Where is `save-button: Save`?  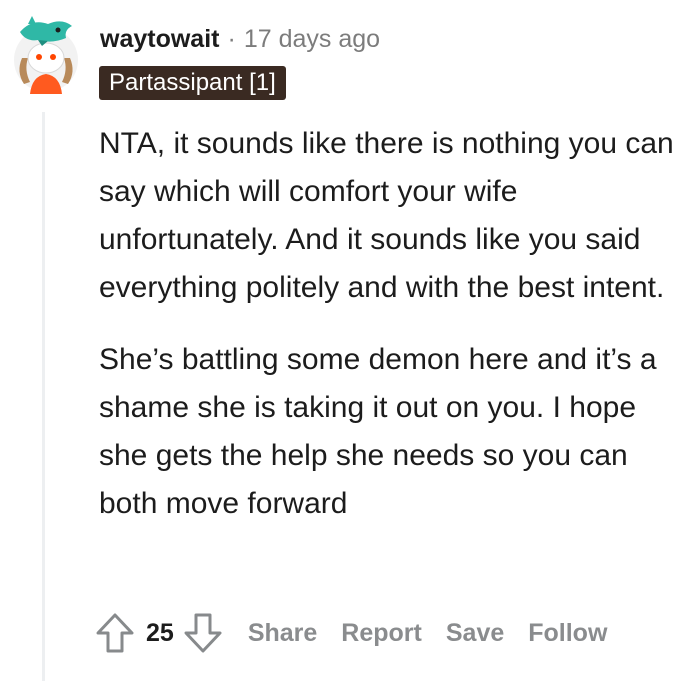 save-button: Save is located at coordinates (475, 633).